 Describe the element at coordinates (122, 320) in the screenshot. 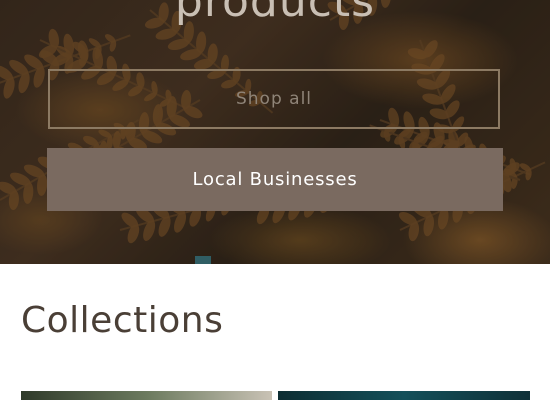

I see `collections-heading: Collections` at that location.